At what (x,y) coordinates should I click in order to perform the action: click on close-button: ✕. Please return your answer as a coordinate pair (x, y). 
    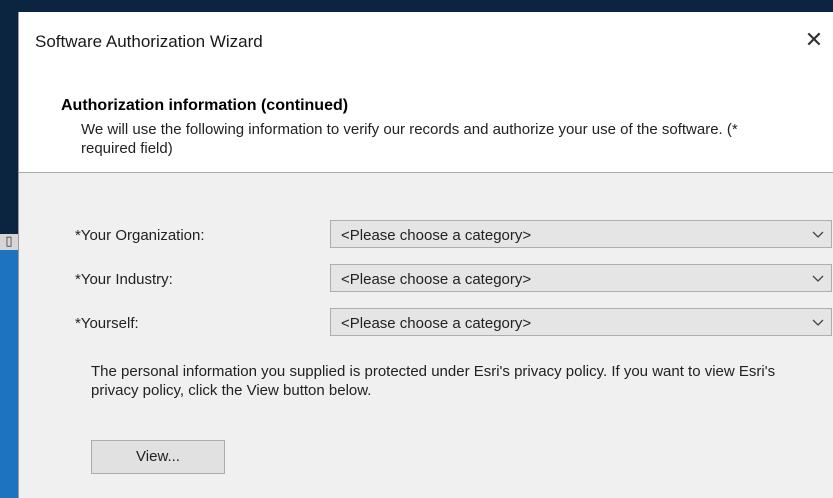
    Looking at the image, I should click on (813, 41).